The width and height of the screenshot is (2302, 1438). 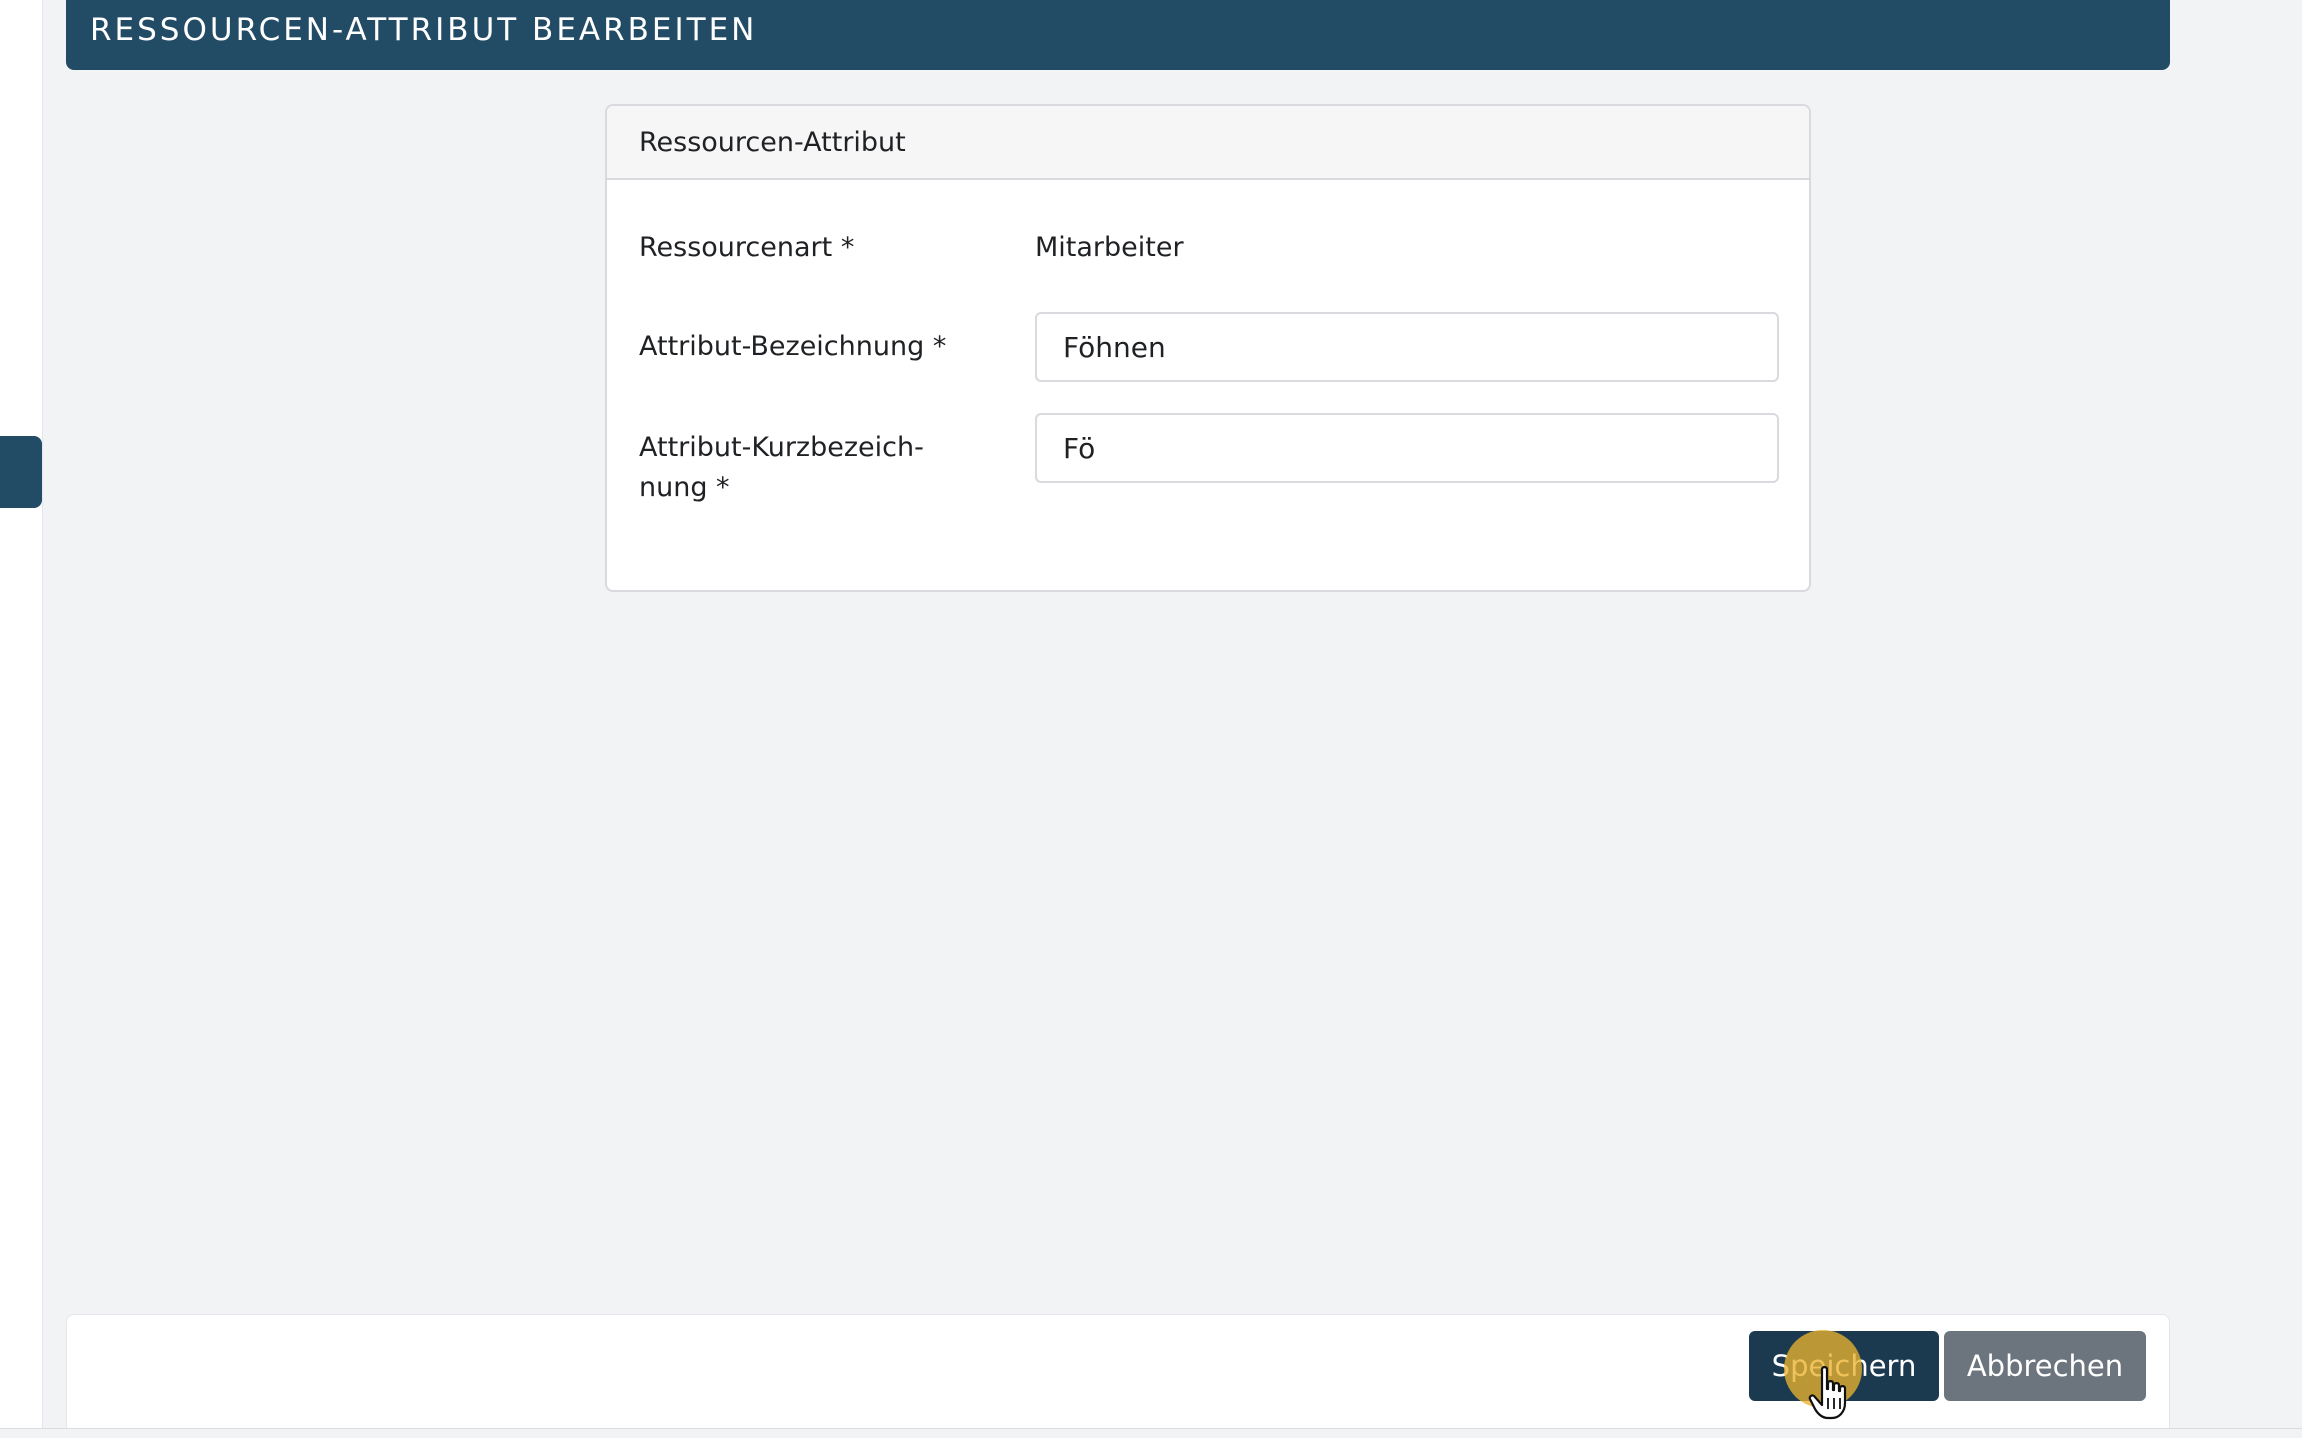 I want to click on save-button: Speichern, so click(x=1844, y=1366).